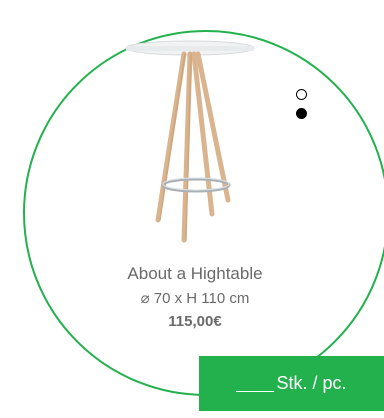  I want to click on quantity-field: Stk. / pc., so click(291, 383).